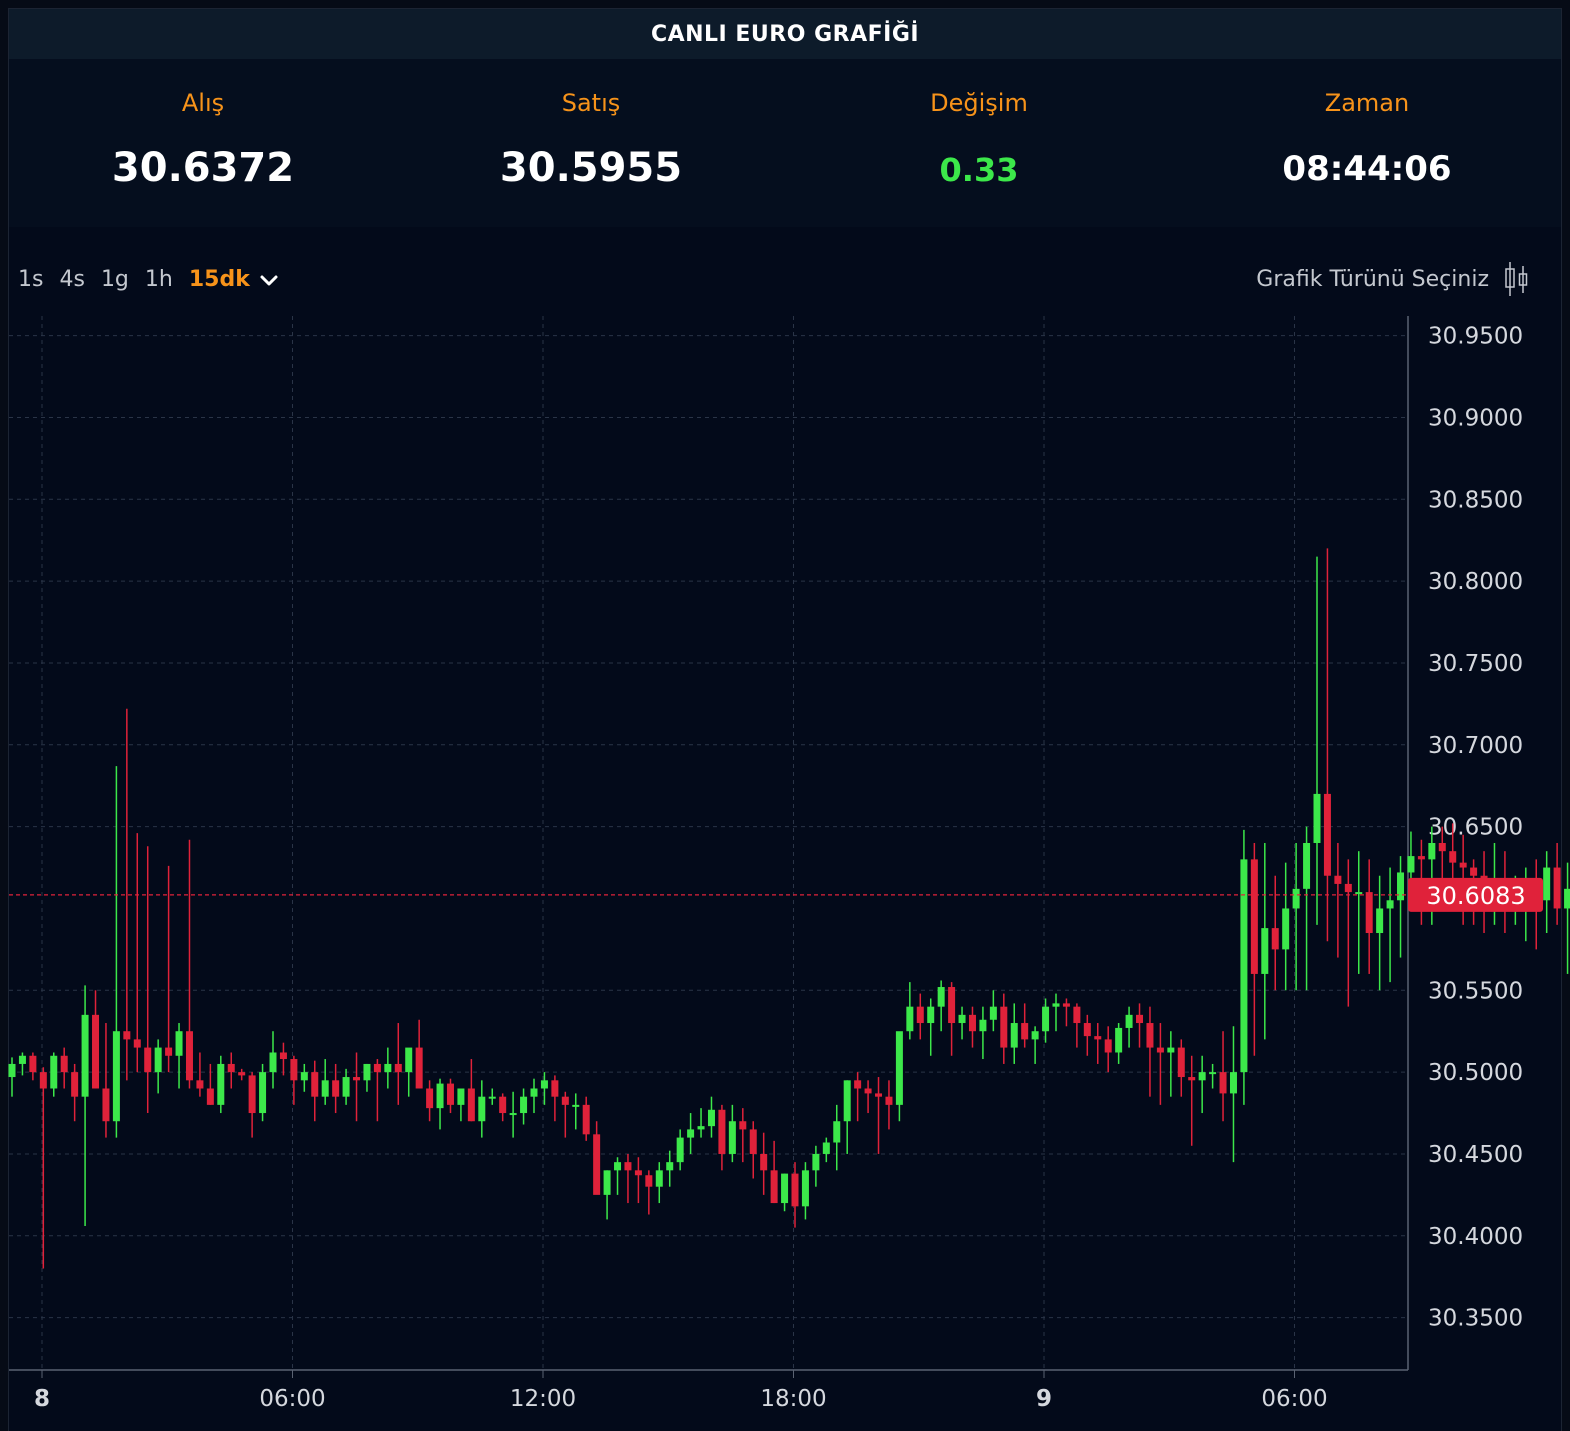  What do you see at coordinates (1475, 746) in the screenshot?
I see `y-tick-label: 30.7000` at bounding box center [1475, 746].